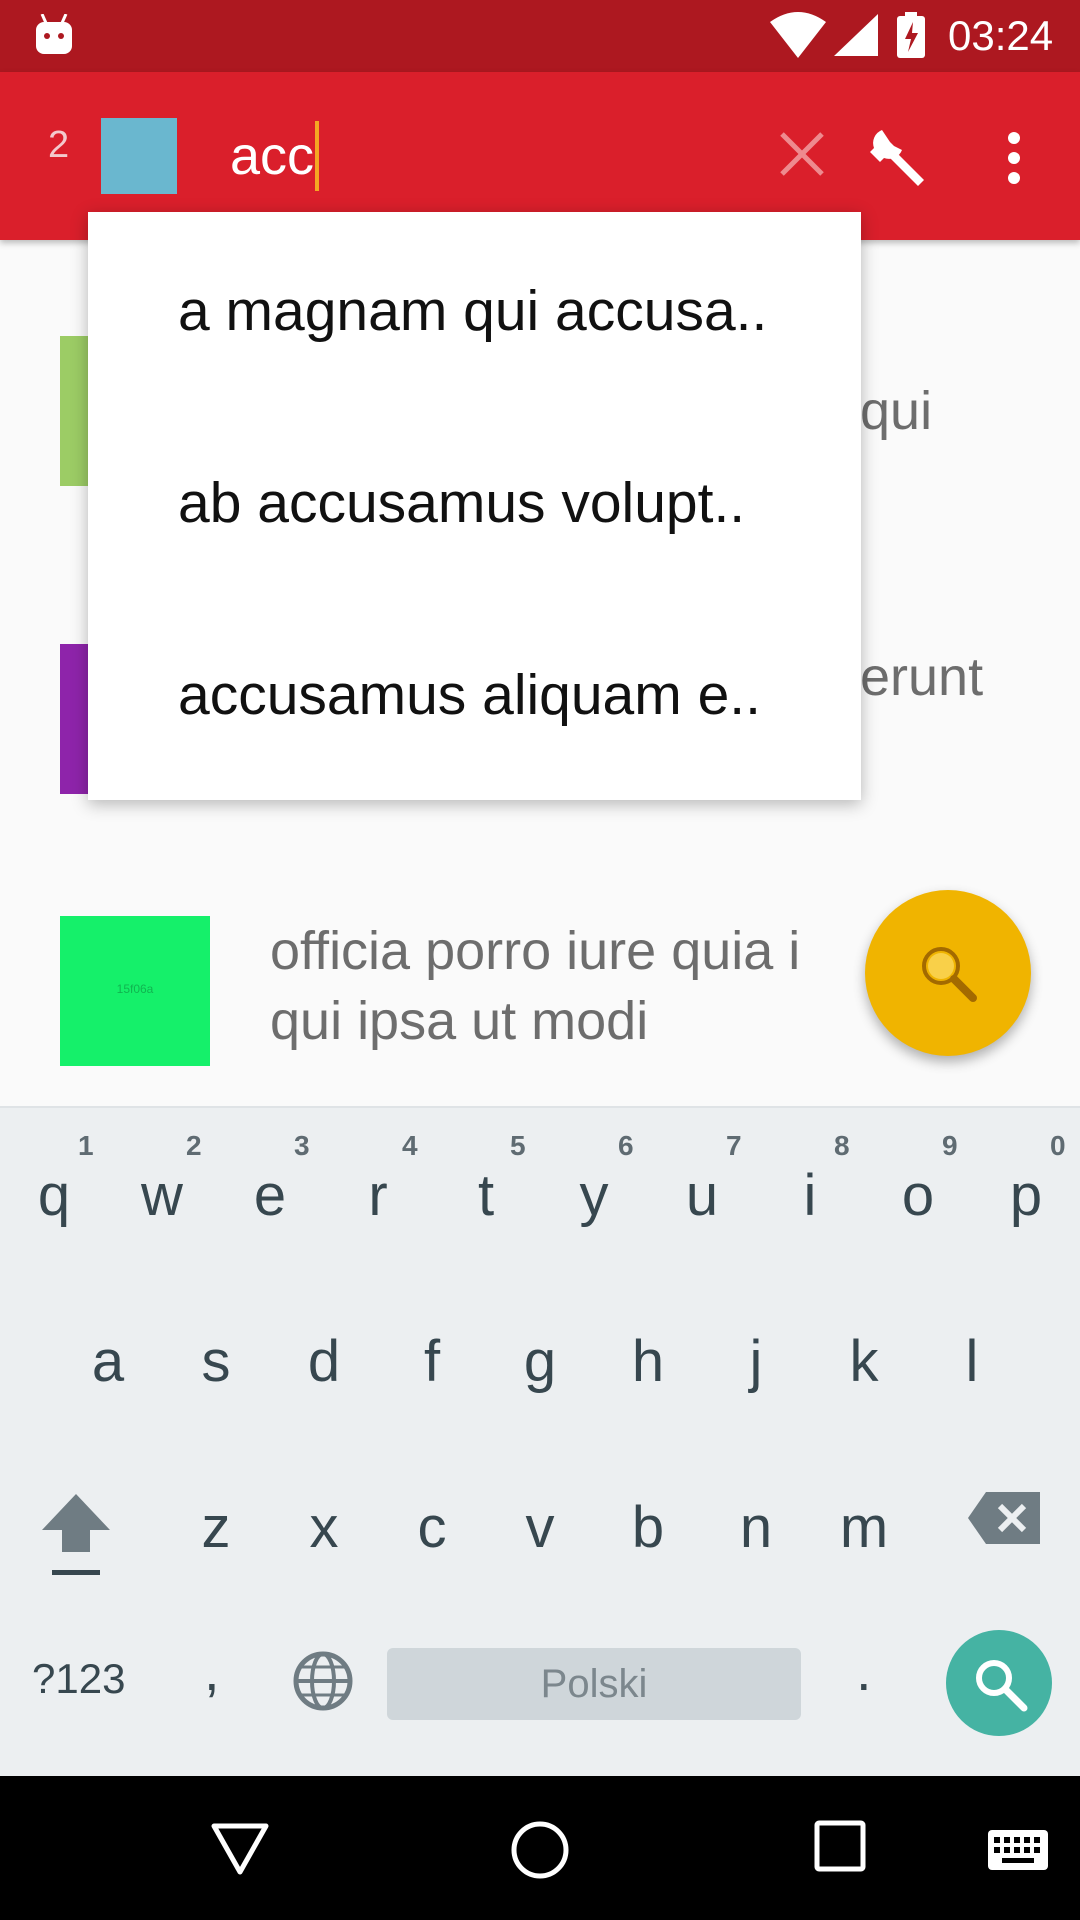  I want to click on key-n: n, so click(756, 1527).